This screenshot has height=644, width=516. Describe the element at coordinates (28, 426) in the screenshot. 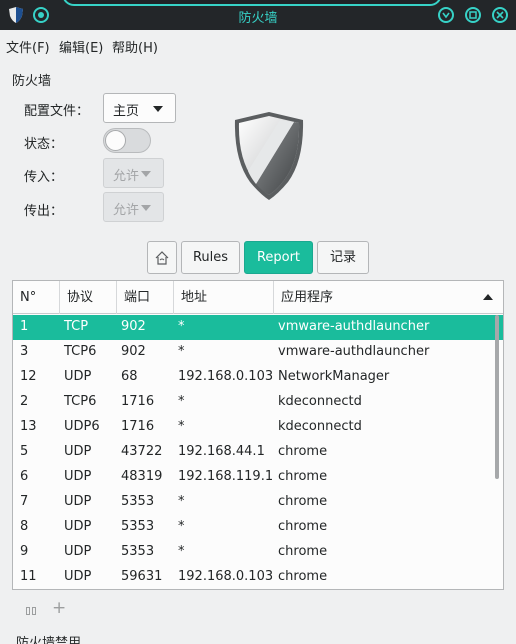

I see `cell-no: 13` at that location.